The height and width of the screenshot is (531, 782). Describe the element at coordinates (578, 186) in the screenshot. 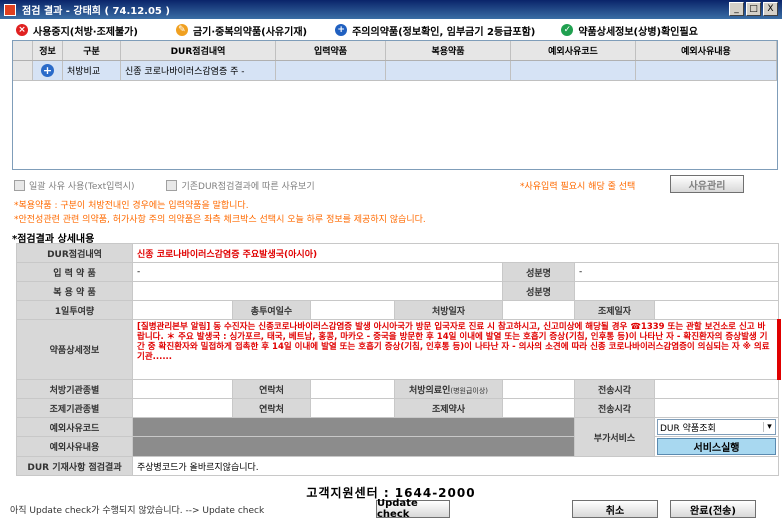

I see `reason-note: *사유입력 필요시 해당 줄 선택` at that location.